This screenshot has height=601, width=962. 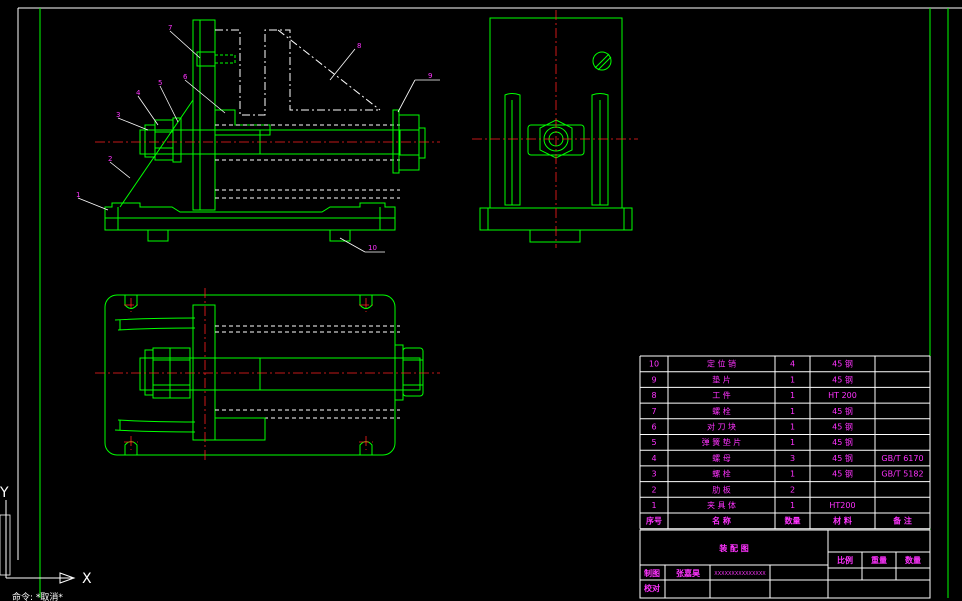 What do you see at coordinates (792, 489) in the screenshot?
I see `bom-cell-qty: 2` at bounding box center [792, 489].